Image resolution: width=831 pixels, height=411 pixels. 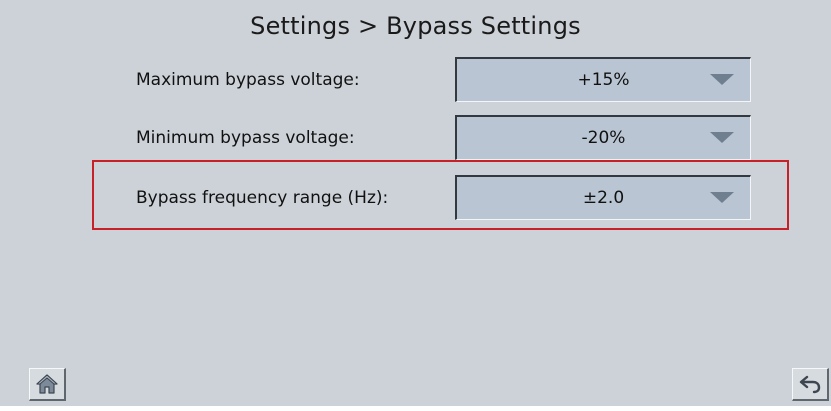 I want to click on bypass-frequency-range-value: ±2.0, so click(x=603, y=198).